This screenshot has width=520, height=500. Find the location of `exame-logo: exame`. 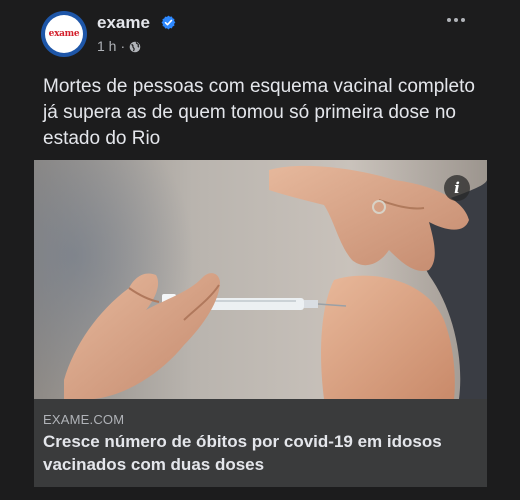

exame-logo: exame is located at coordinates (64, 34).